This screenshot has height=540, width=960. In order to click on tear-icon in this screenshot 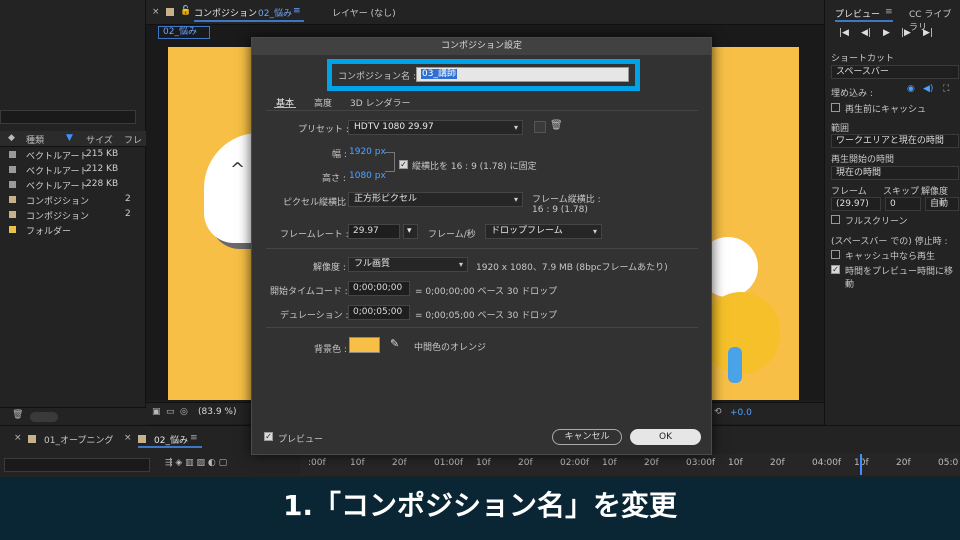, I will do `click(735, 365)`.